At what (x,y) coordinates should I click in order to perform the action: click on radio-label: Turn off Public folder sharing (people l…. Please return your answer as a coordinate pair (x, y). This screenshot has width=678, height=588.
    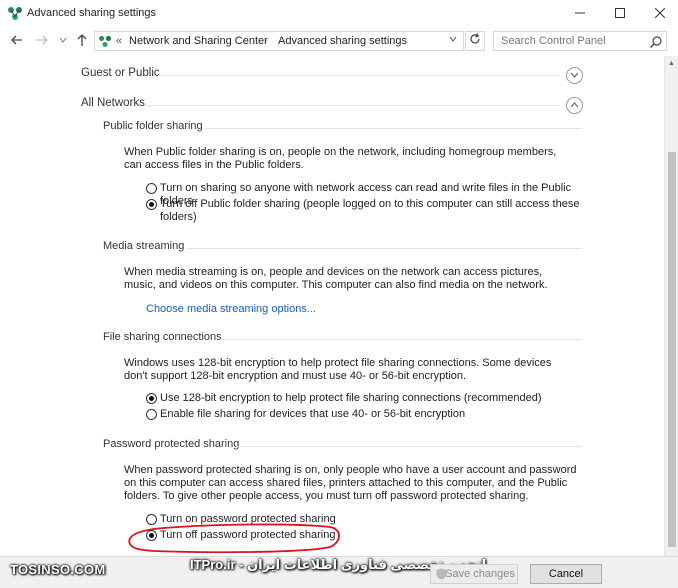
    Looking at the image, I should click on (370, 211).